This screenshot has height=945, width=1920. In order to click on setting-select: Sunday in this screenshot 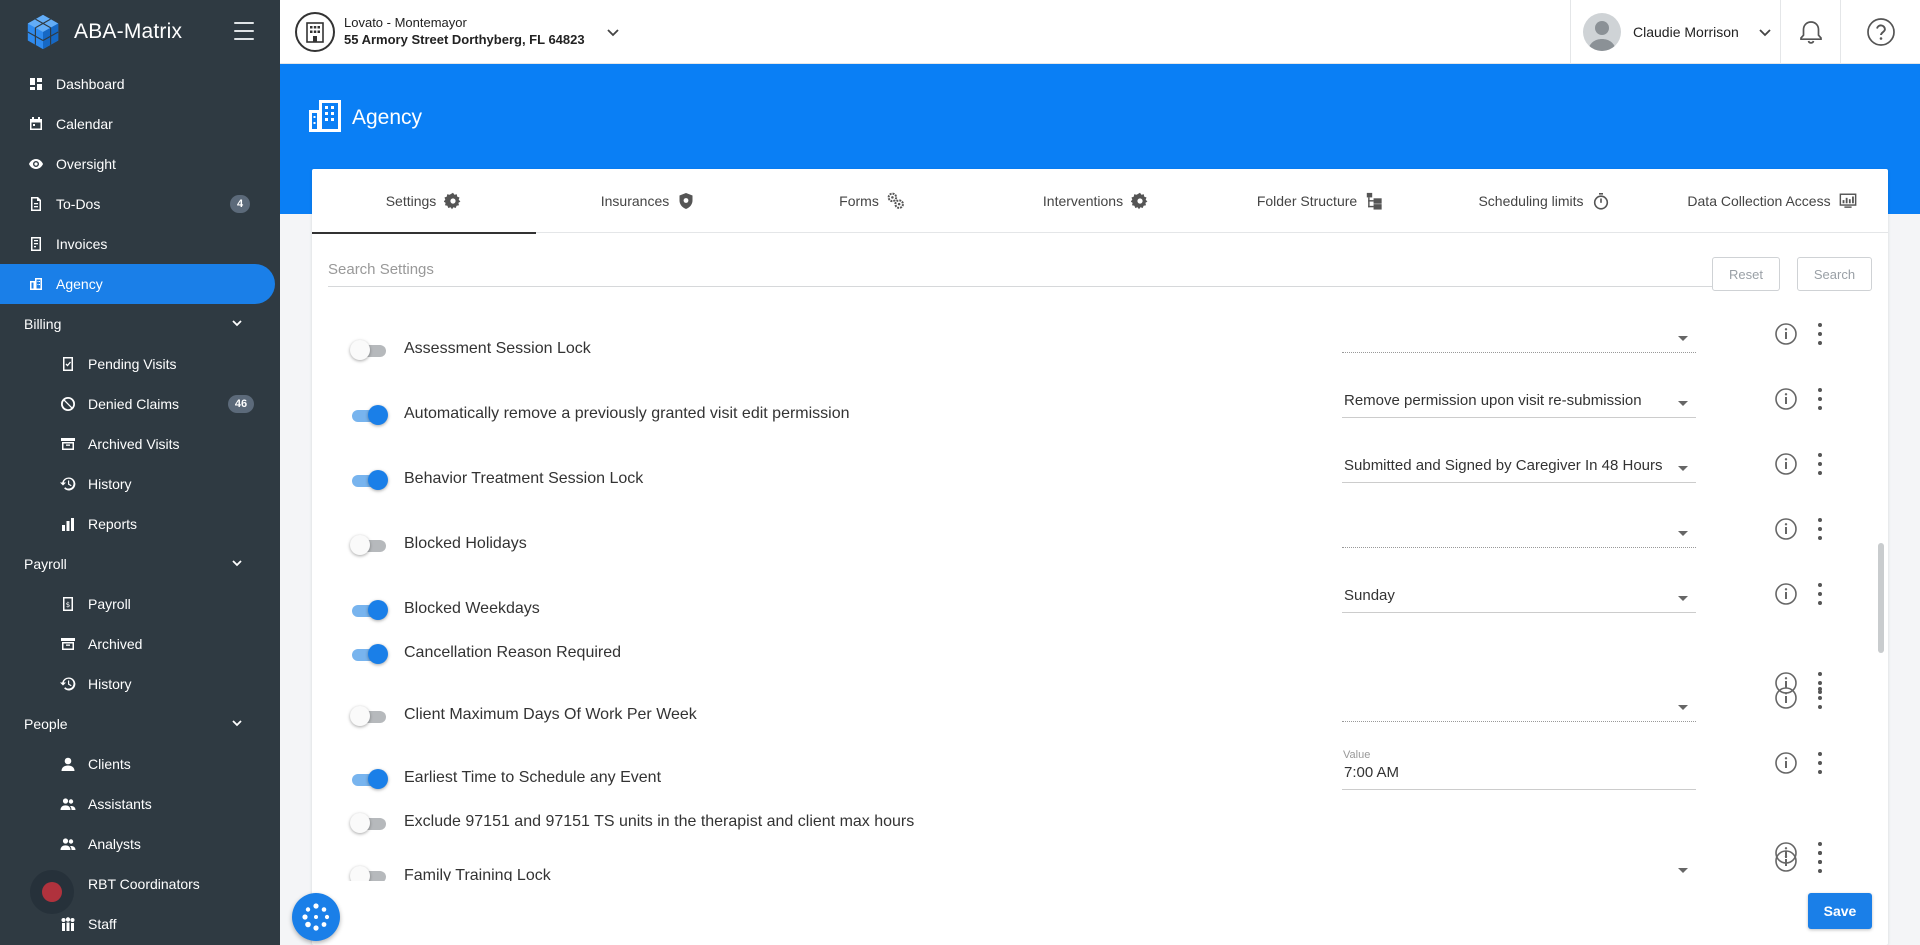, I will do `click(1519, 597)`.